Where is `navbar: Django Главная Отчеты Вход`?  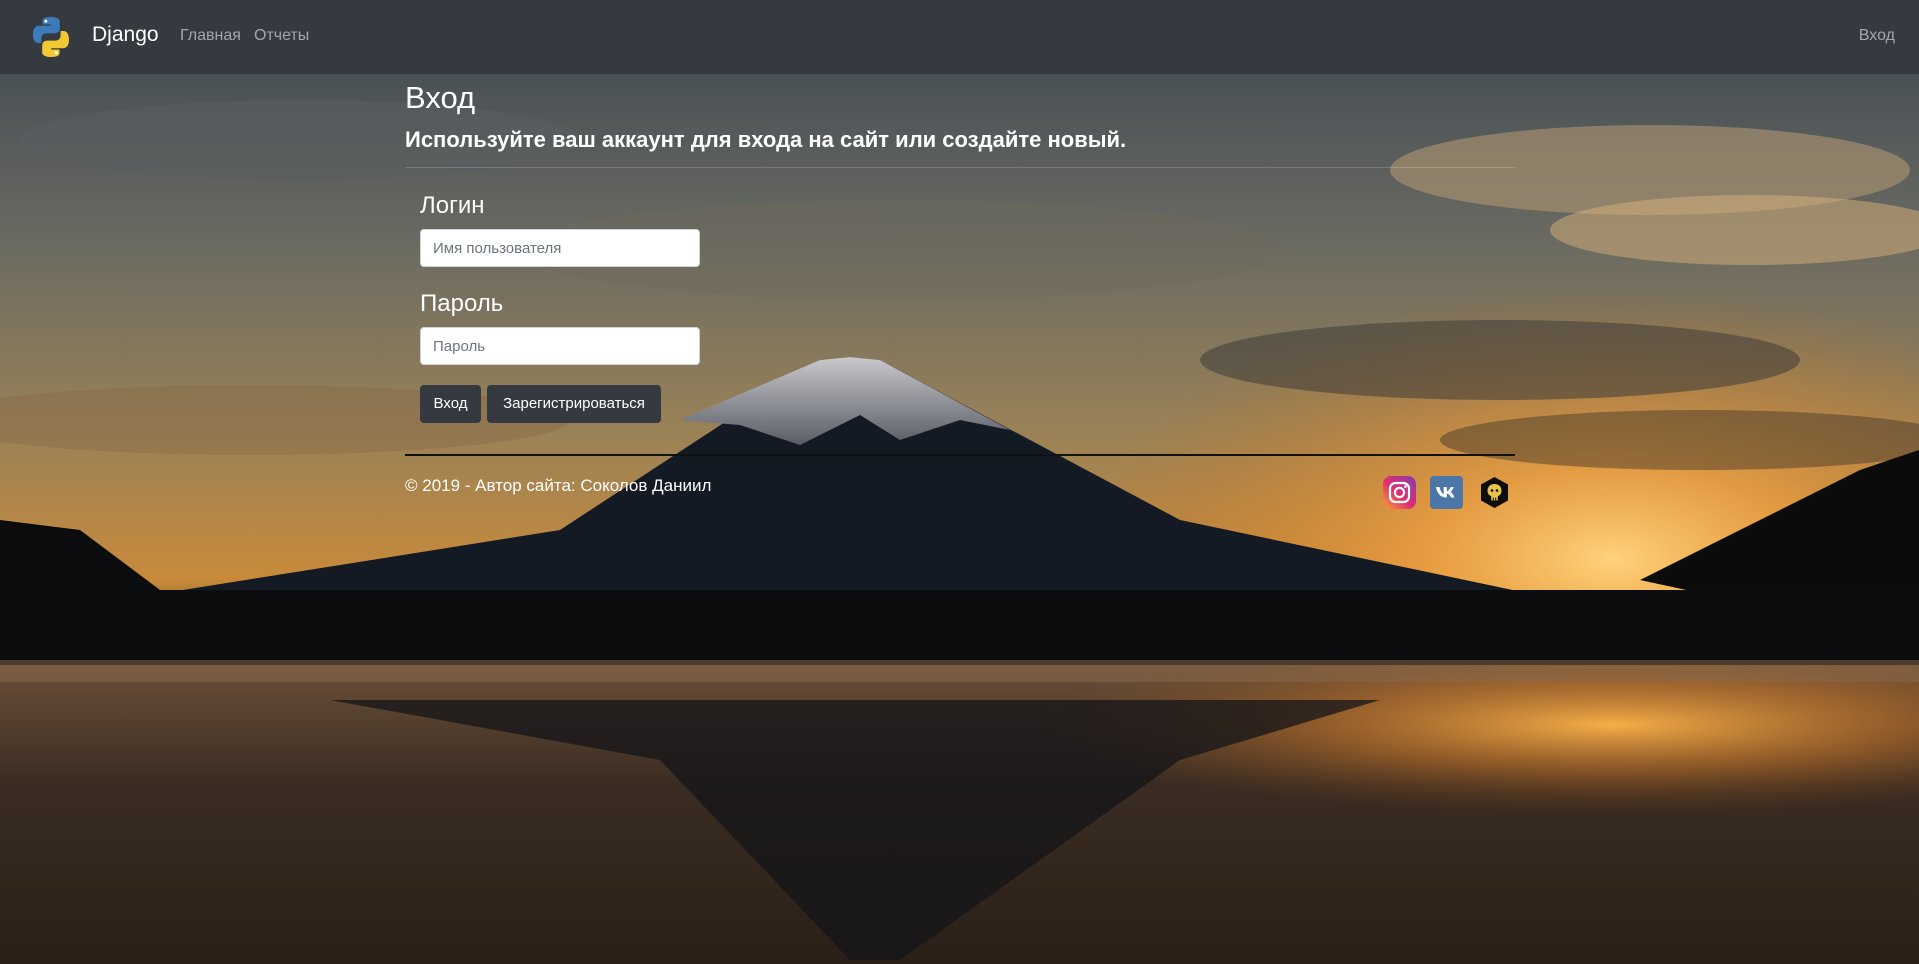
navbar: Django Главная Отчеты Вход is located at coordinates (959, 37).